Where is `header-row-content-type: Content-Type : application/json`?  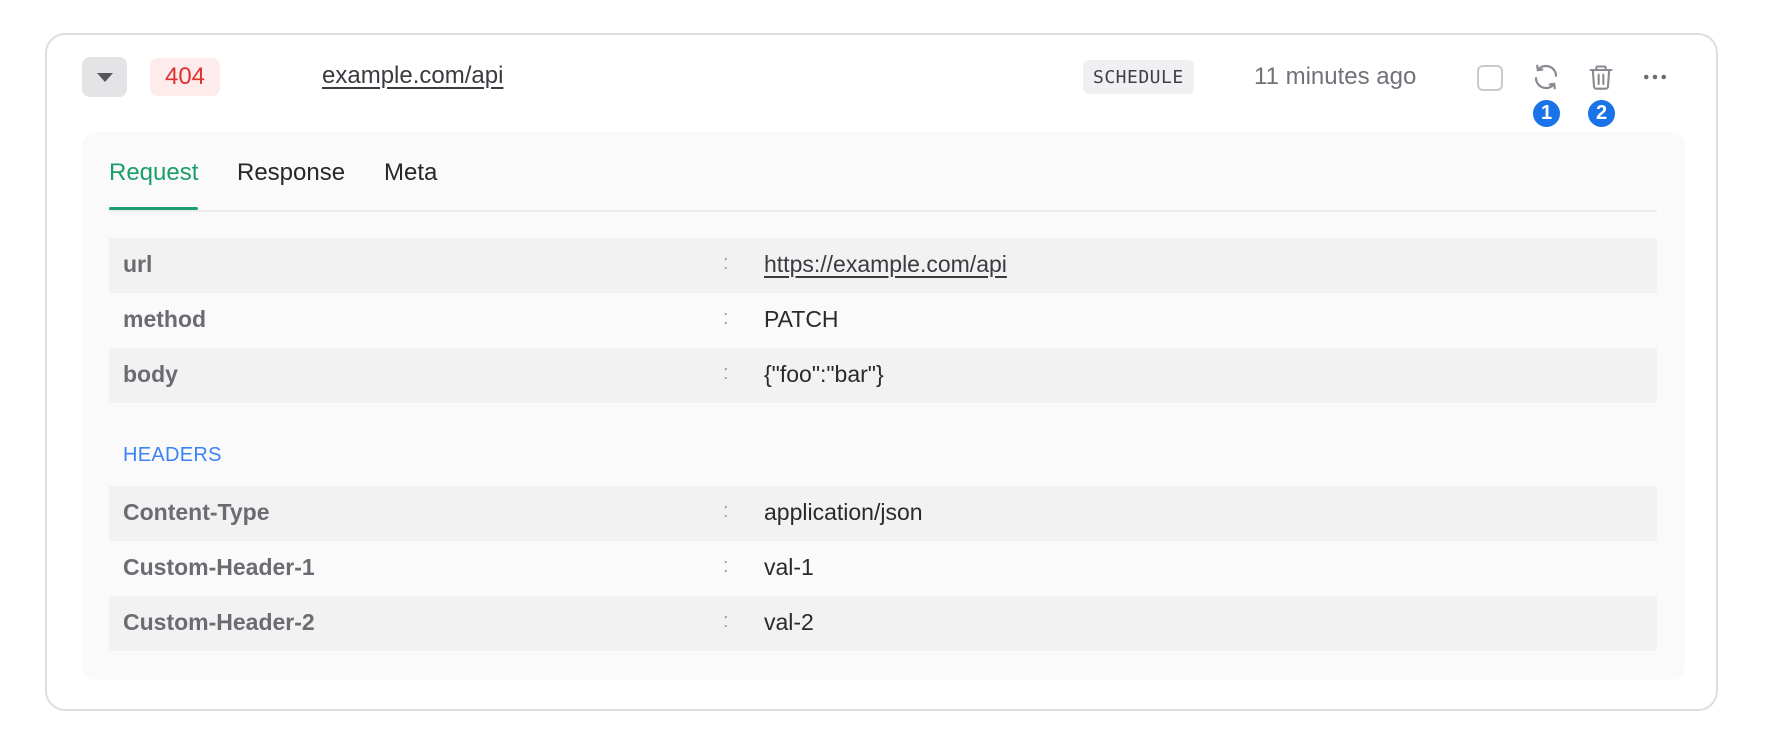
header-row-content-type: Content-Type : application/json is located at coordinates (883, 513).